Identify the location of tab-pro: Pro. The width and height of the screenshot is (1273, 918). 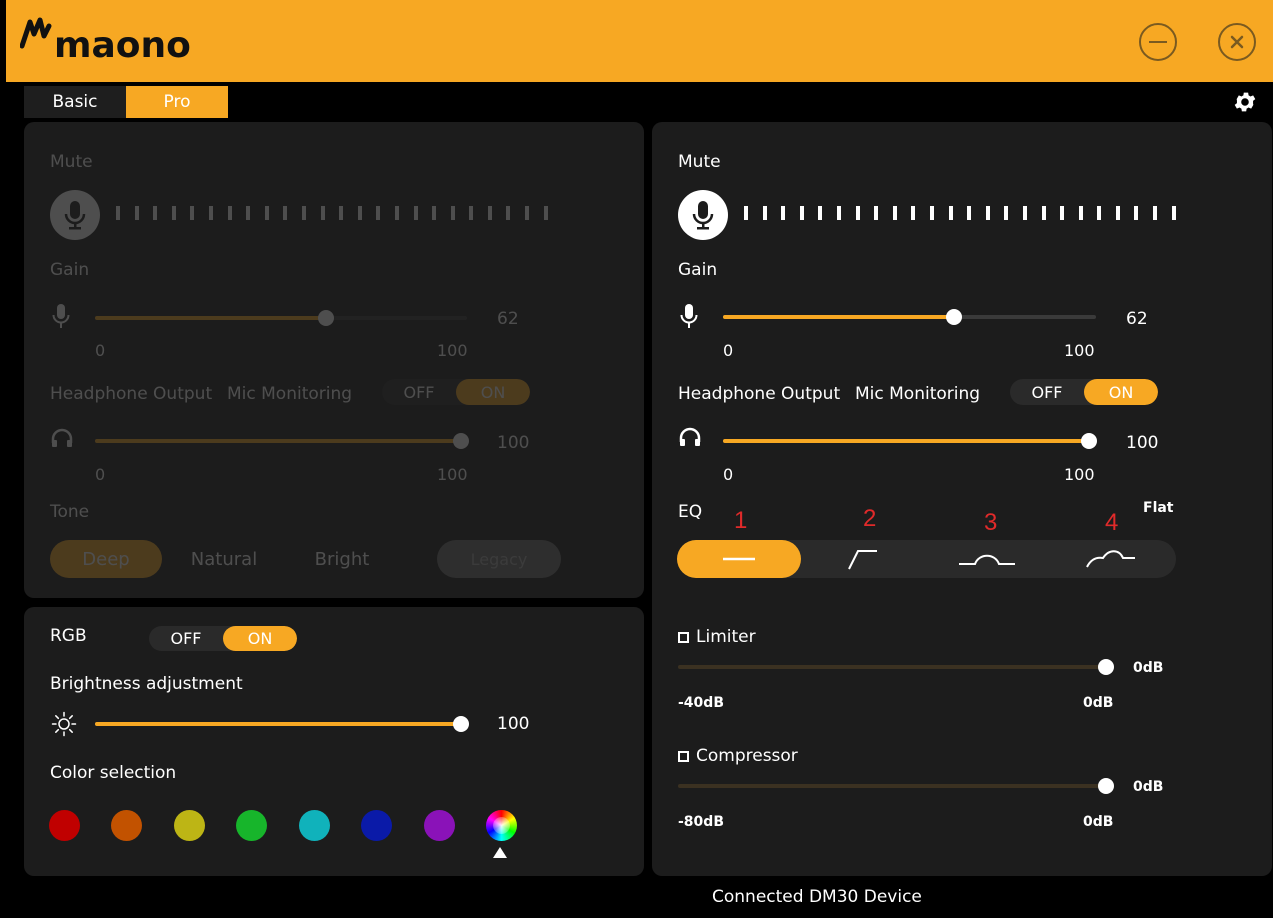
(177, 102).